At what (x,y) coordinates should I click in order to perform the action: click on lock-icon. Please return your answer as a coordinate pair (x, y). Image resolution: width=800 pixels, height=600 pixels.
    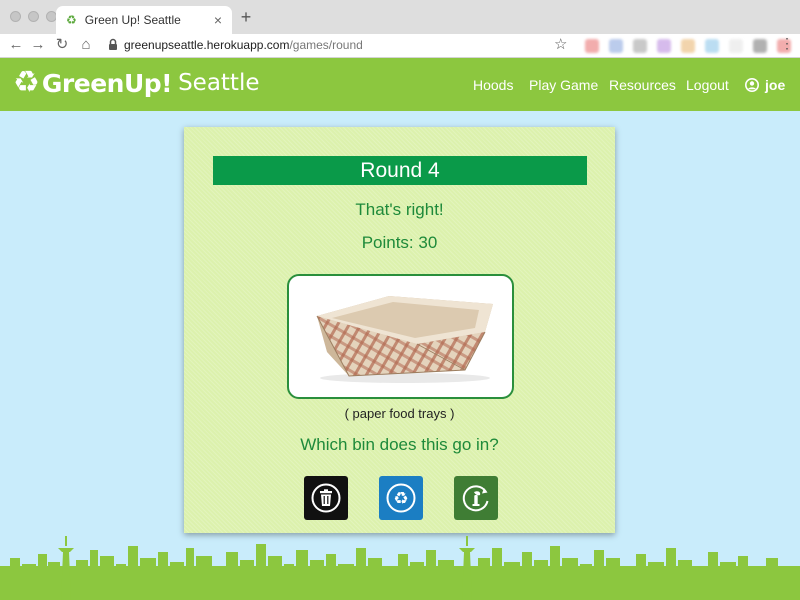
    Looking at the image, I should click on (113, 44).